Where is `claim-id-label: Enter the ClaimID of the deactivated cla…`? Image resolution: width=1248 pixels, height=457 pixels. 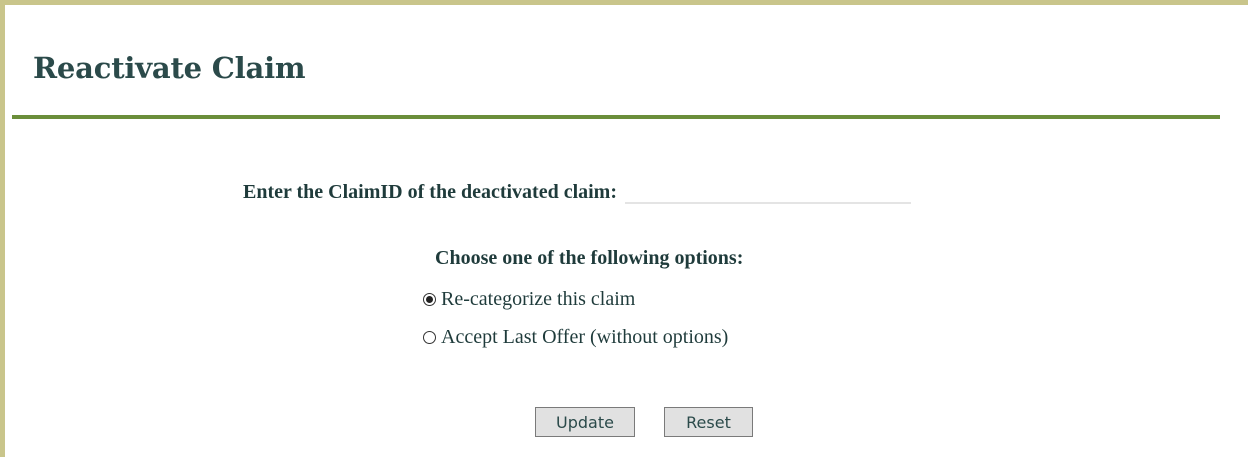 claim-id-label: Enter the ClaimID of the deactivated cla… is located at coordinates (430, 192).